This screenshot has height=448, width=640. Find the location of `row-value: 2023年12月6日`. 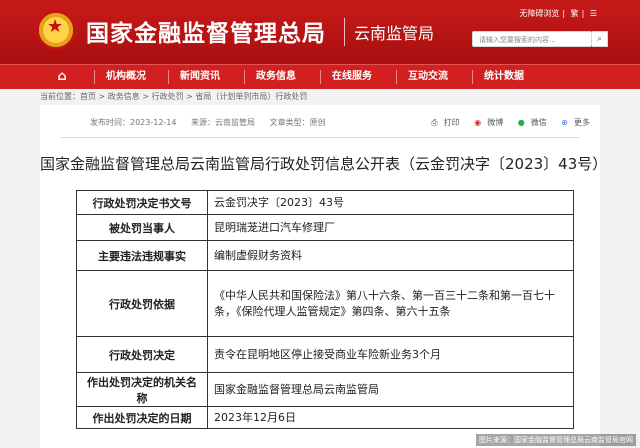

row-value: 2023年12月6日 is located at coordinates (390, 417).